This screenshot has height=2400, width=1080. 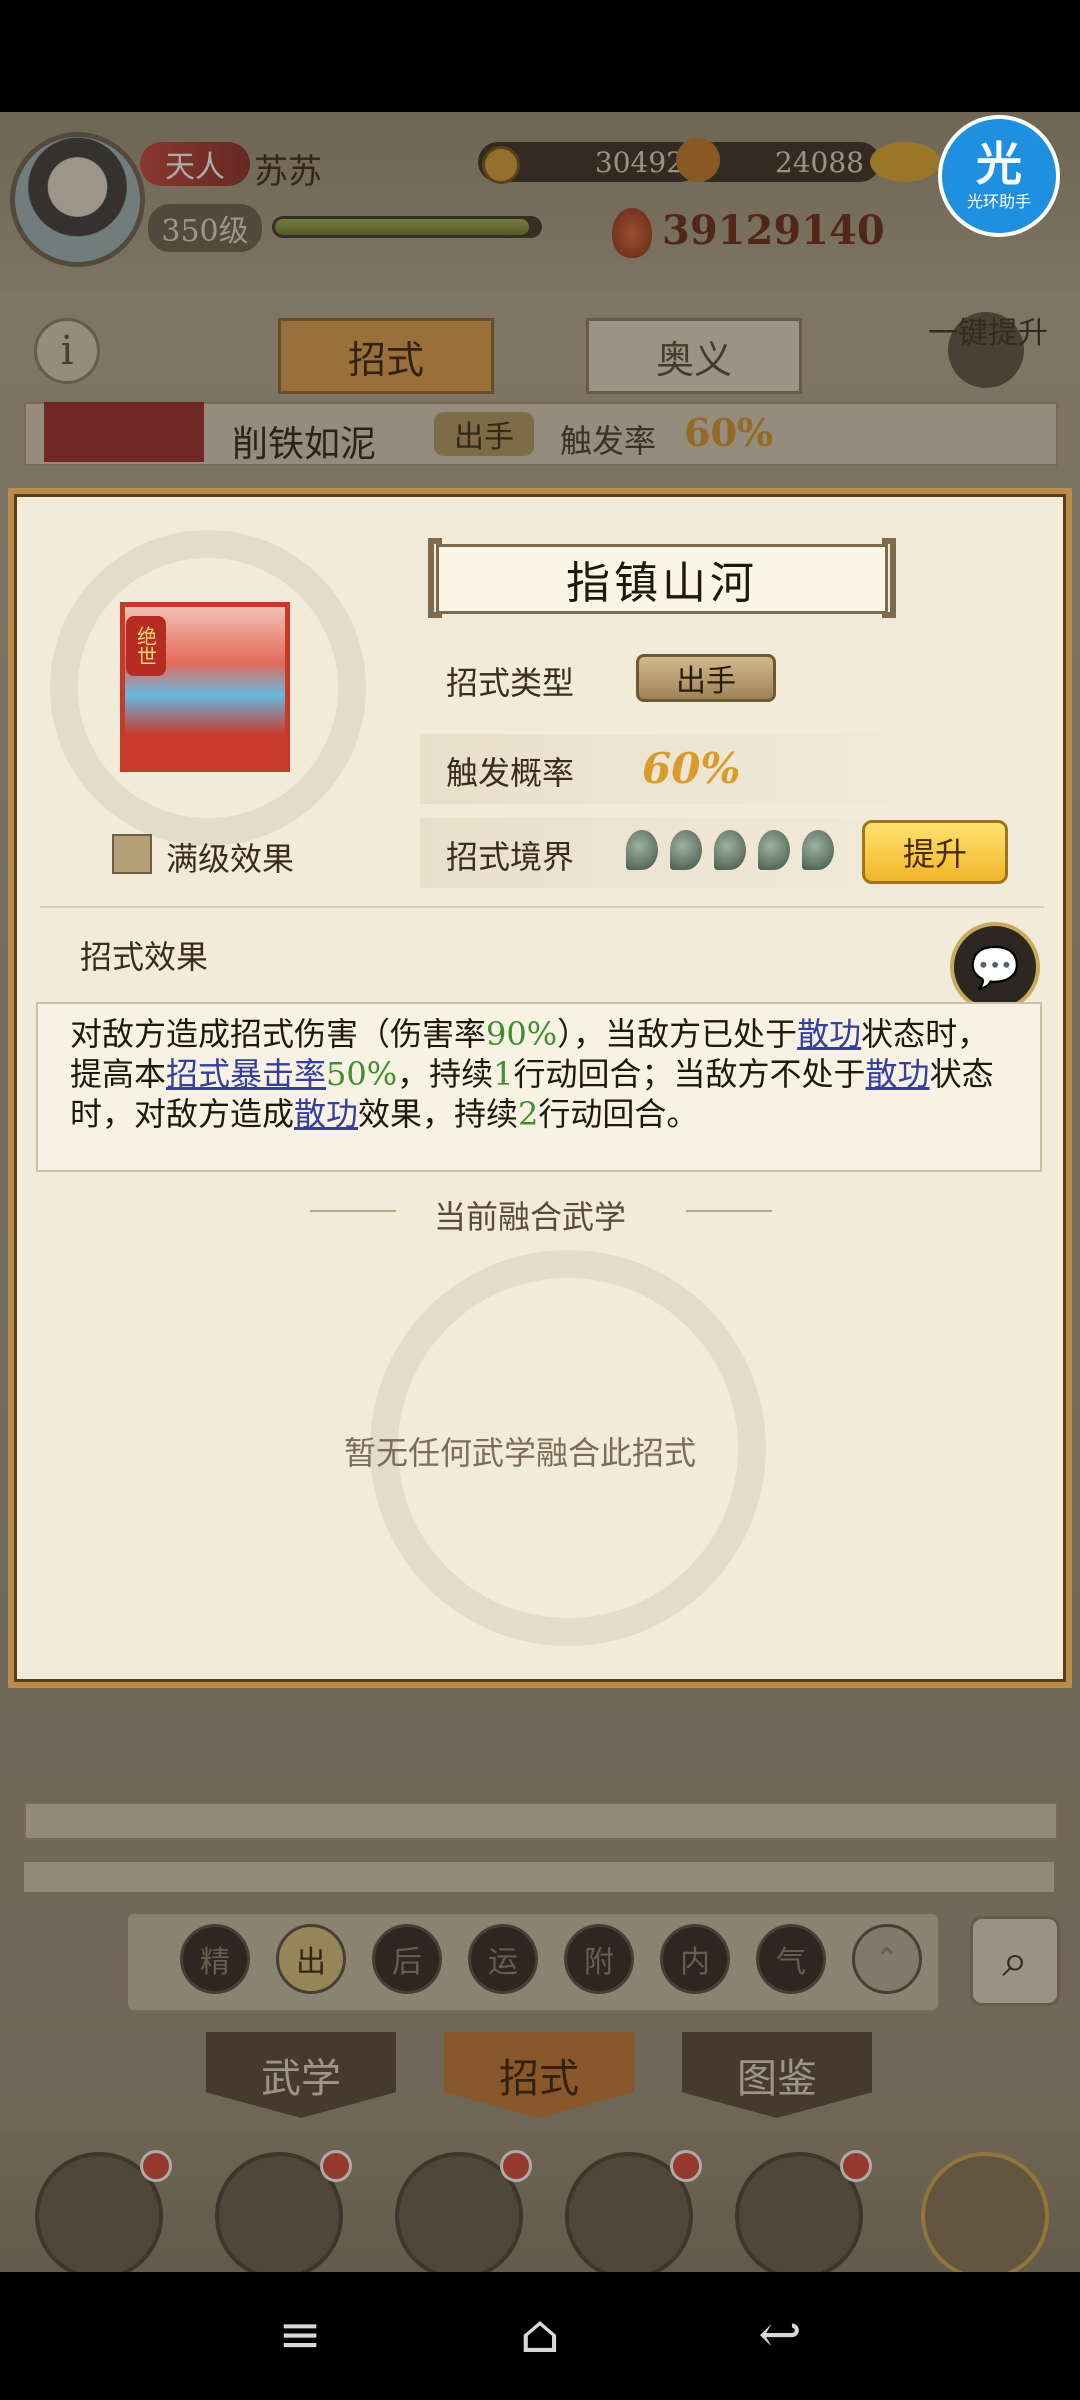 What do you see at coordinates (995, 967) in the screenshot?
I see `chat-icon: 💬` at bounding box center [995, 967].